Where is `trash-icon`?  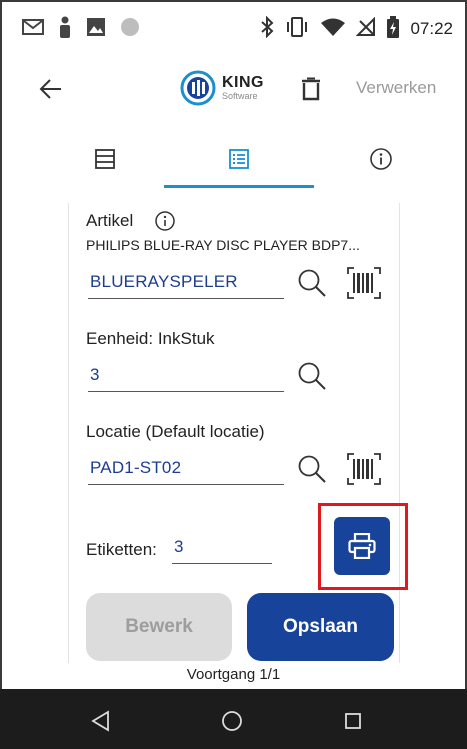 trash-icon is located at coordinates (311, 89).